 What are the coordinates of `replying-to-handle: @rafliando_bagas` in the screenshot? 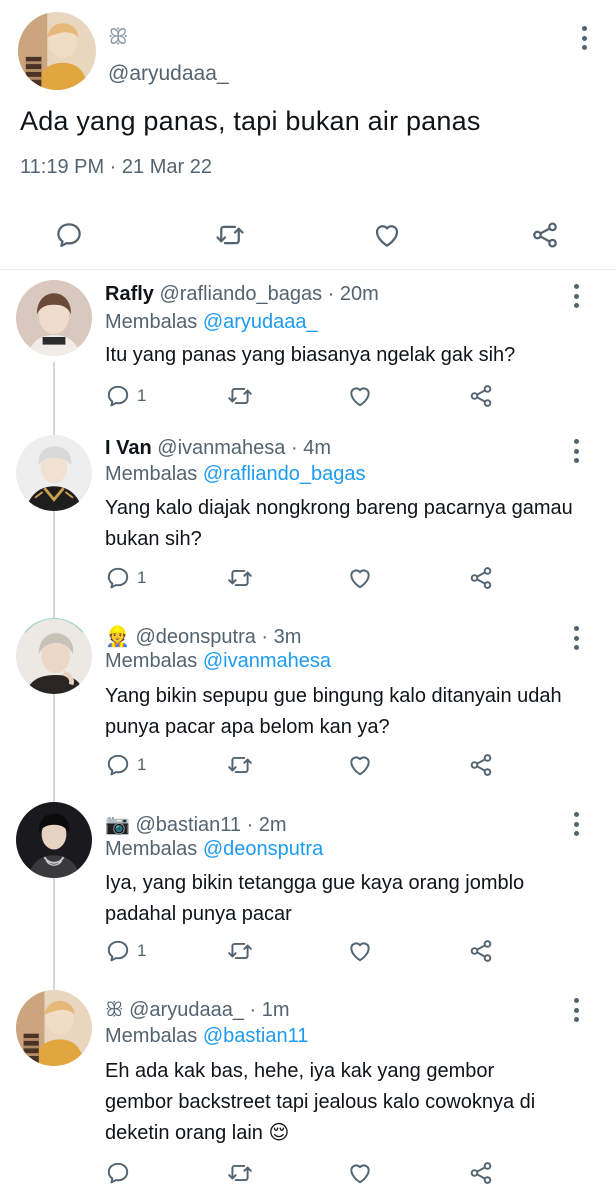 It's located at (284, 474).